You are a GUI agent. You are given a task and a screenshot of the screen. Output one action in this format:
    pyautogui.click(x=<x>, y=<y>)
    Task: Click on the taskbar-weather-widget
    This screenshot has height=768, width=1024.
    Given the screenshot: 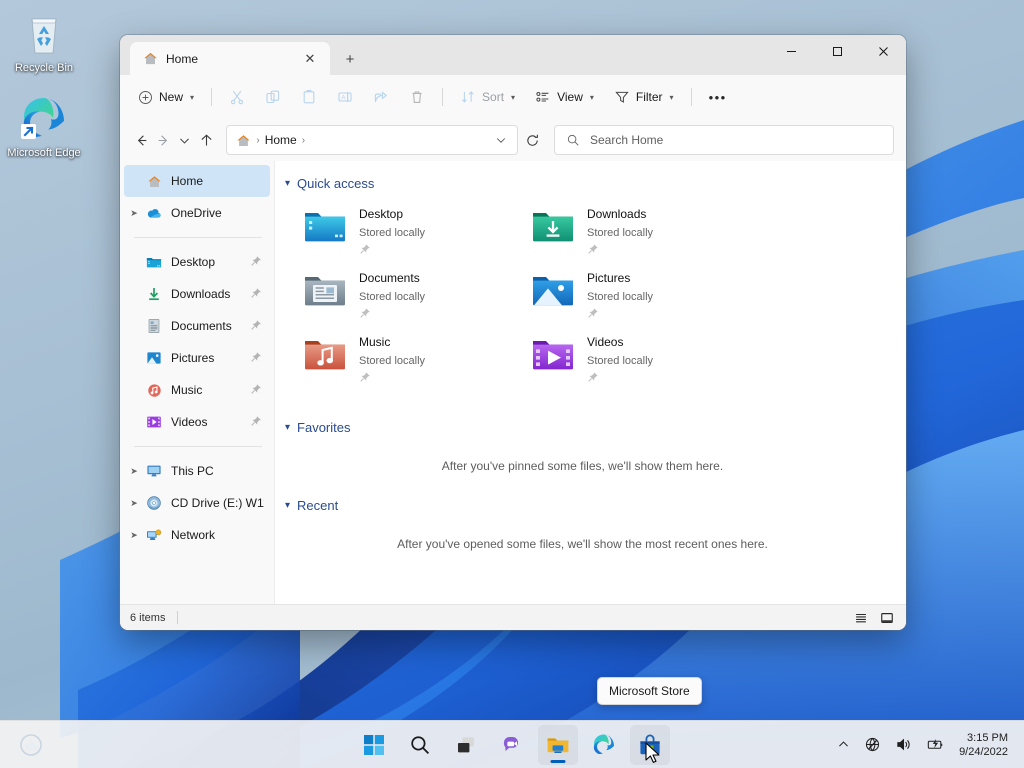 What is the action you would take?
    pyautogui.click(x=31, y=745)
    